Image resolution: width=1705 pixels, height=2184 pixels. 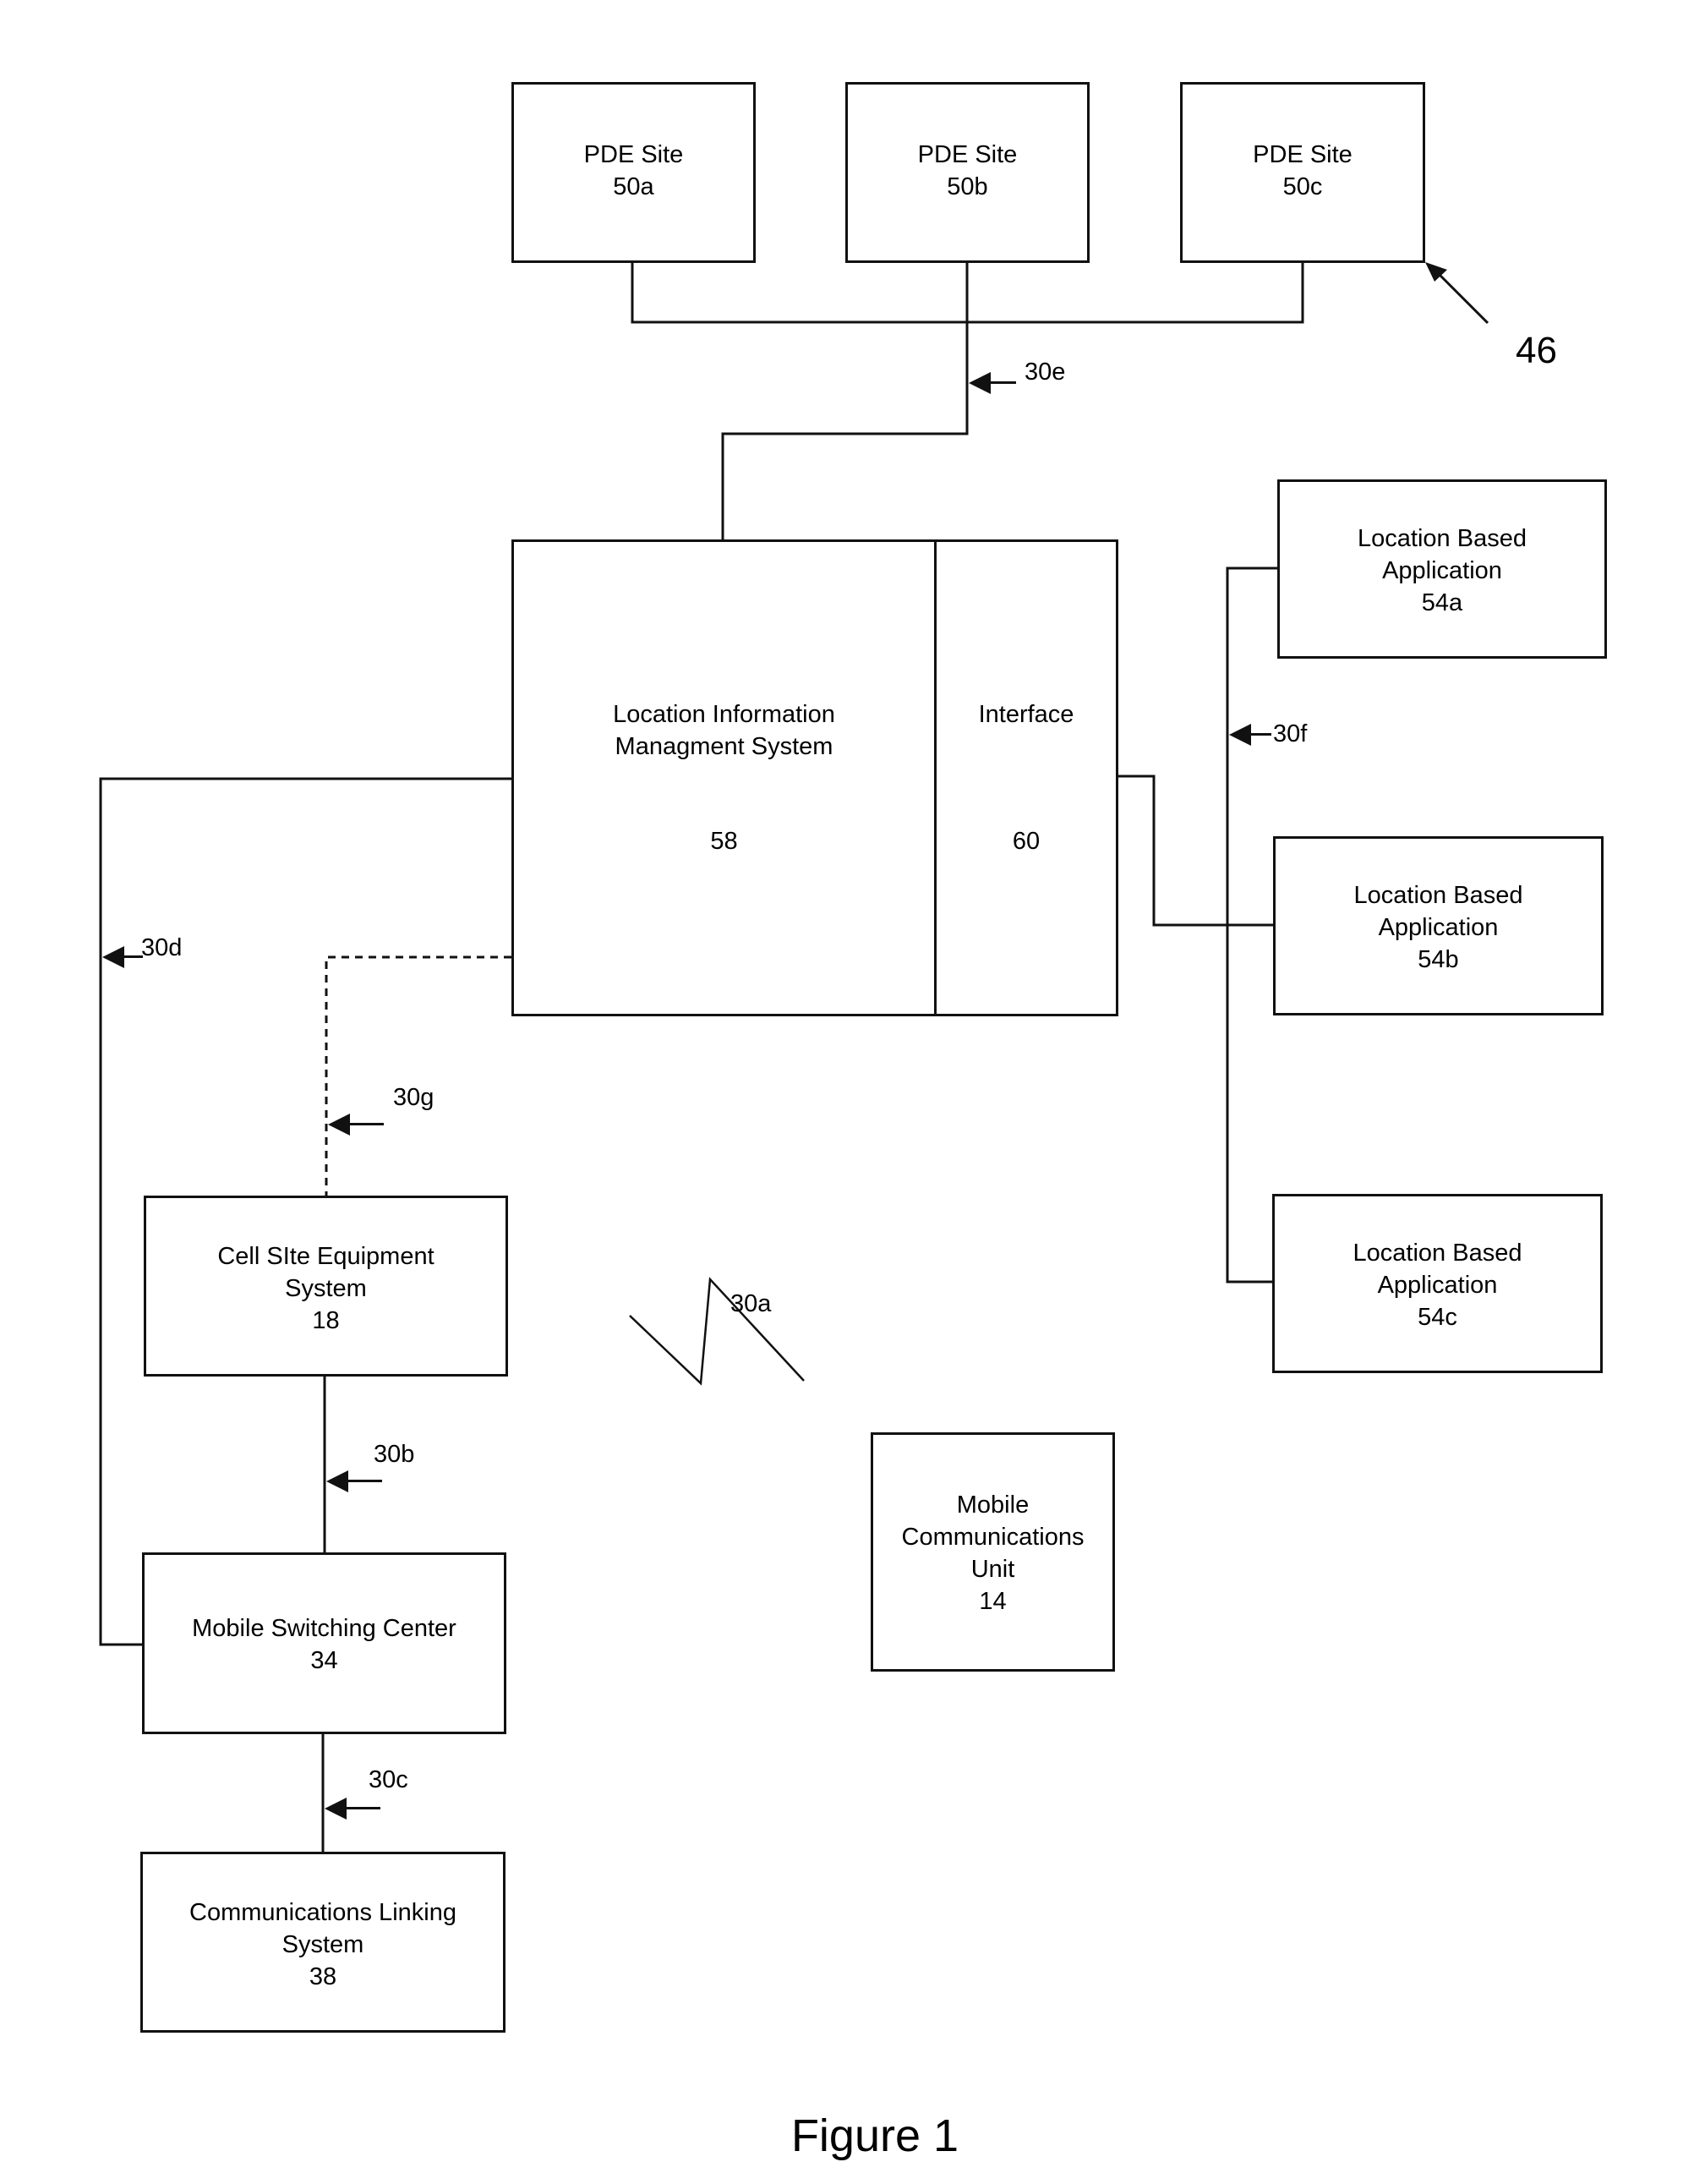 I want to click on communications-linking-system: Communications Linking System 38, so click(x=323, y=1942).